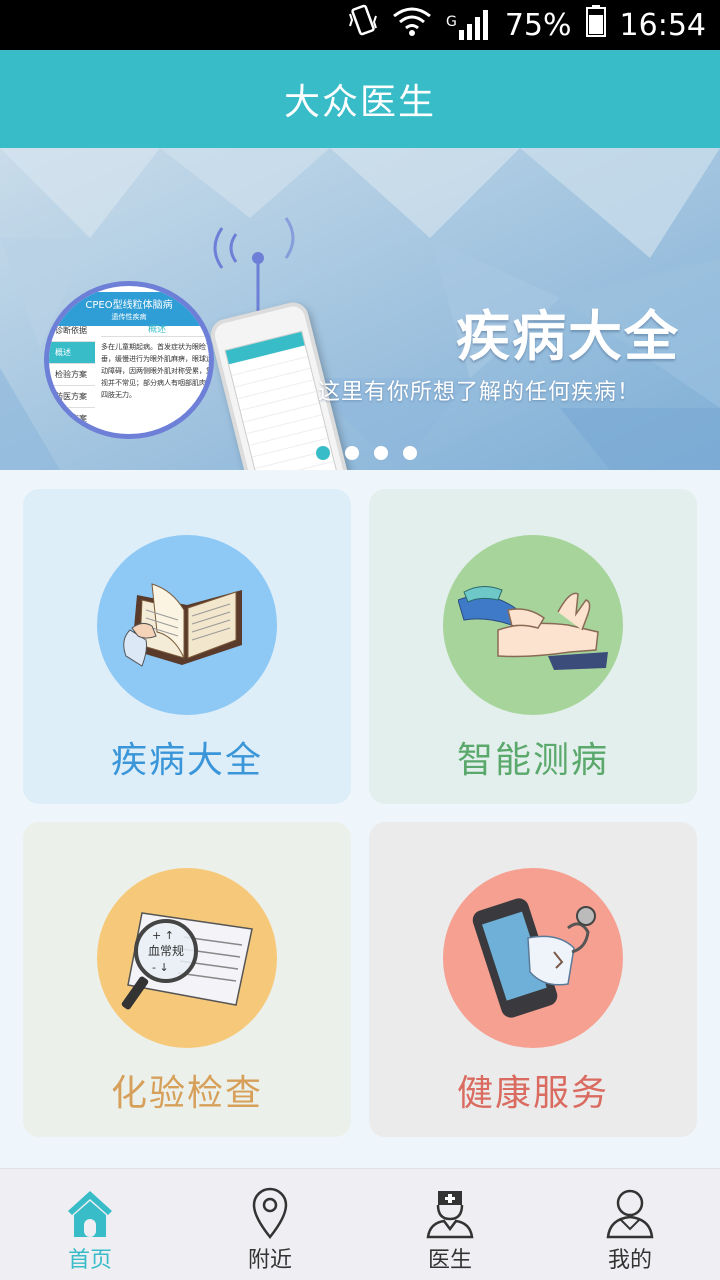 Image resolution: width=720 pixels, height=1280 pixels. Describe the element at coordinates (89, 1260) in the screenshot. I see `tab-label: 首页` at that location.